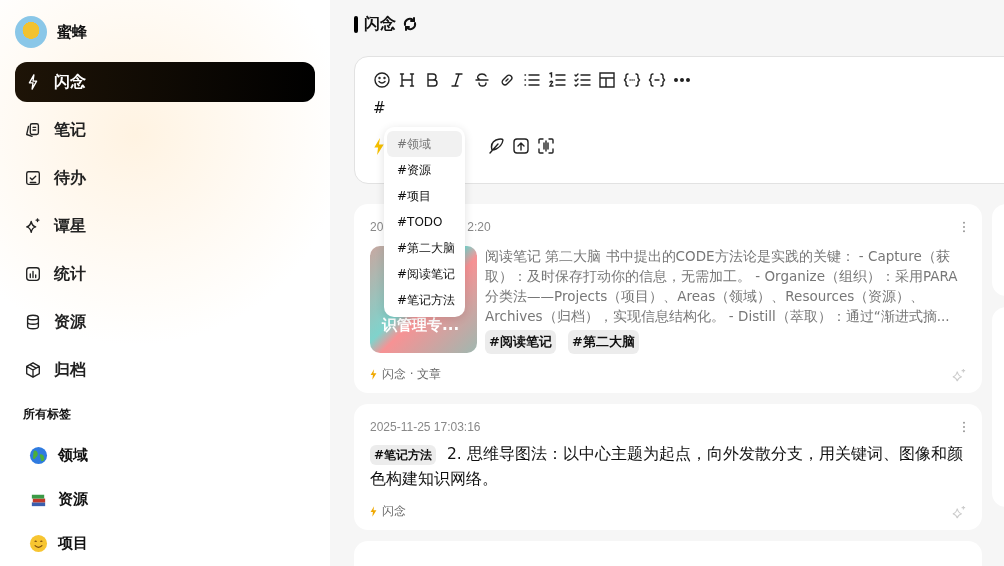 The width and height of the screenshot is (1004, 566). Describe the element at coordinates (412, 374) in the screenshot. I see `note-source: 闪念 · 文章` at that location.